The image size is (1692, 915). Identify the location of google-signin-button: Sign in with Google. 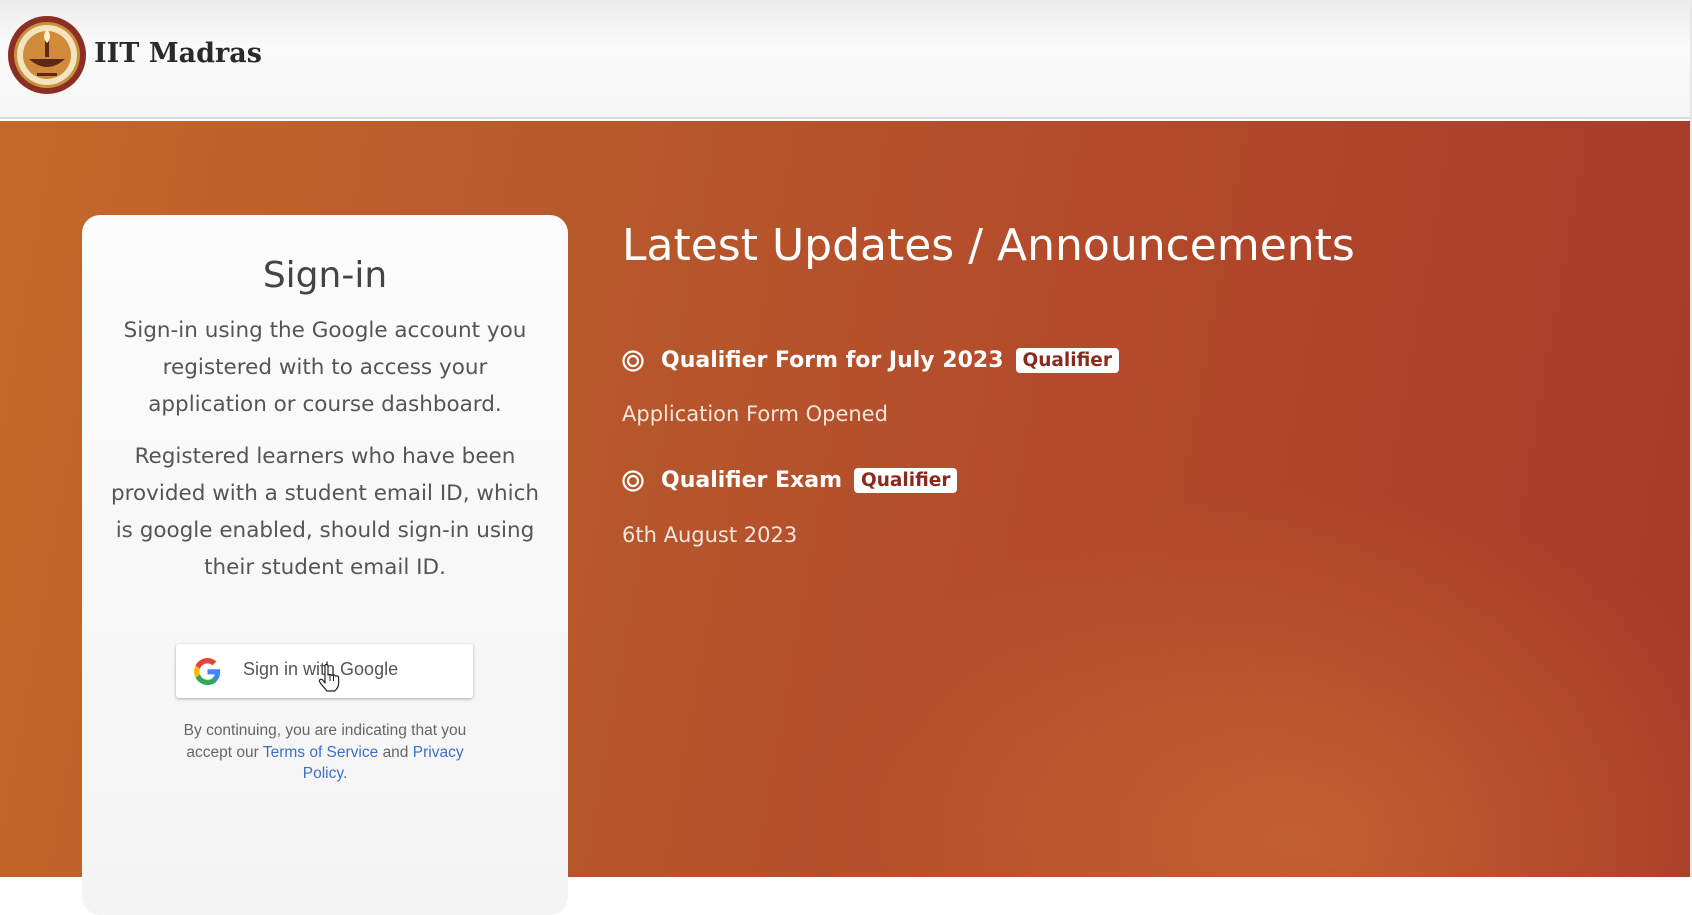
(324, 671).